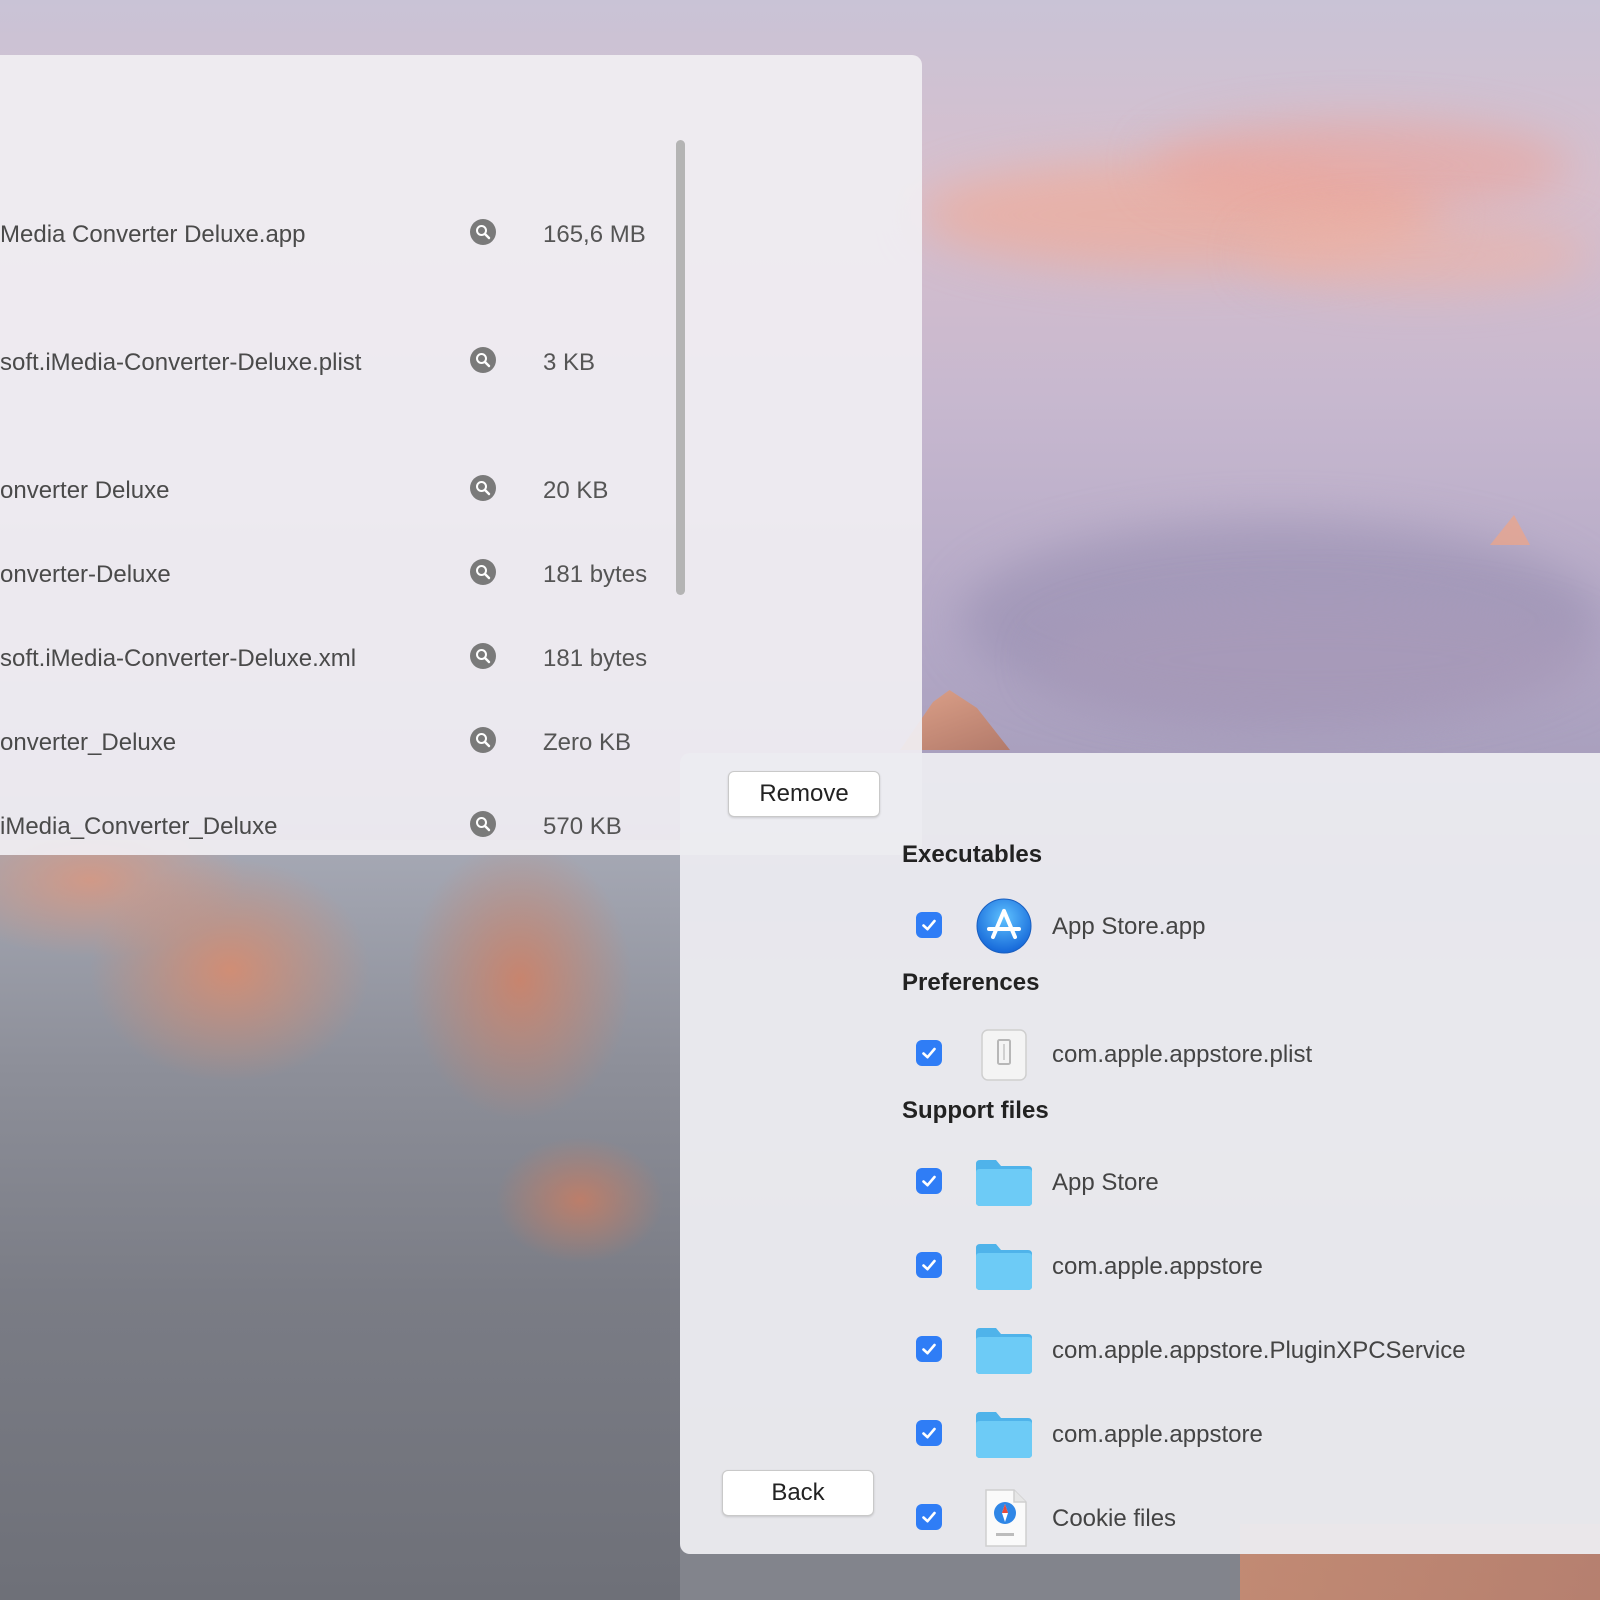 The image size is (1600, 1600). What do you see at coordinates (1258, 1182) in the screenshot?
I see `list-item: App Store` at bounding box center [1258, 1182].